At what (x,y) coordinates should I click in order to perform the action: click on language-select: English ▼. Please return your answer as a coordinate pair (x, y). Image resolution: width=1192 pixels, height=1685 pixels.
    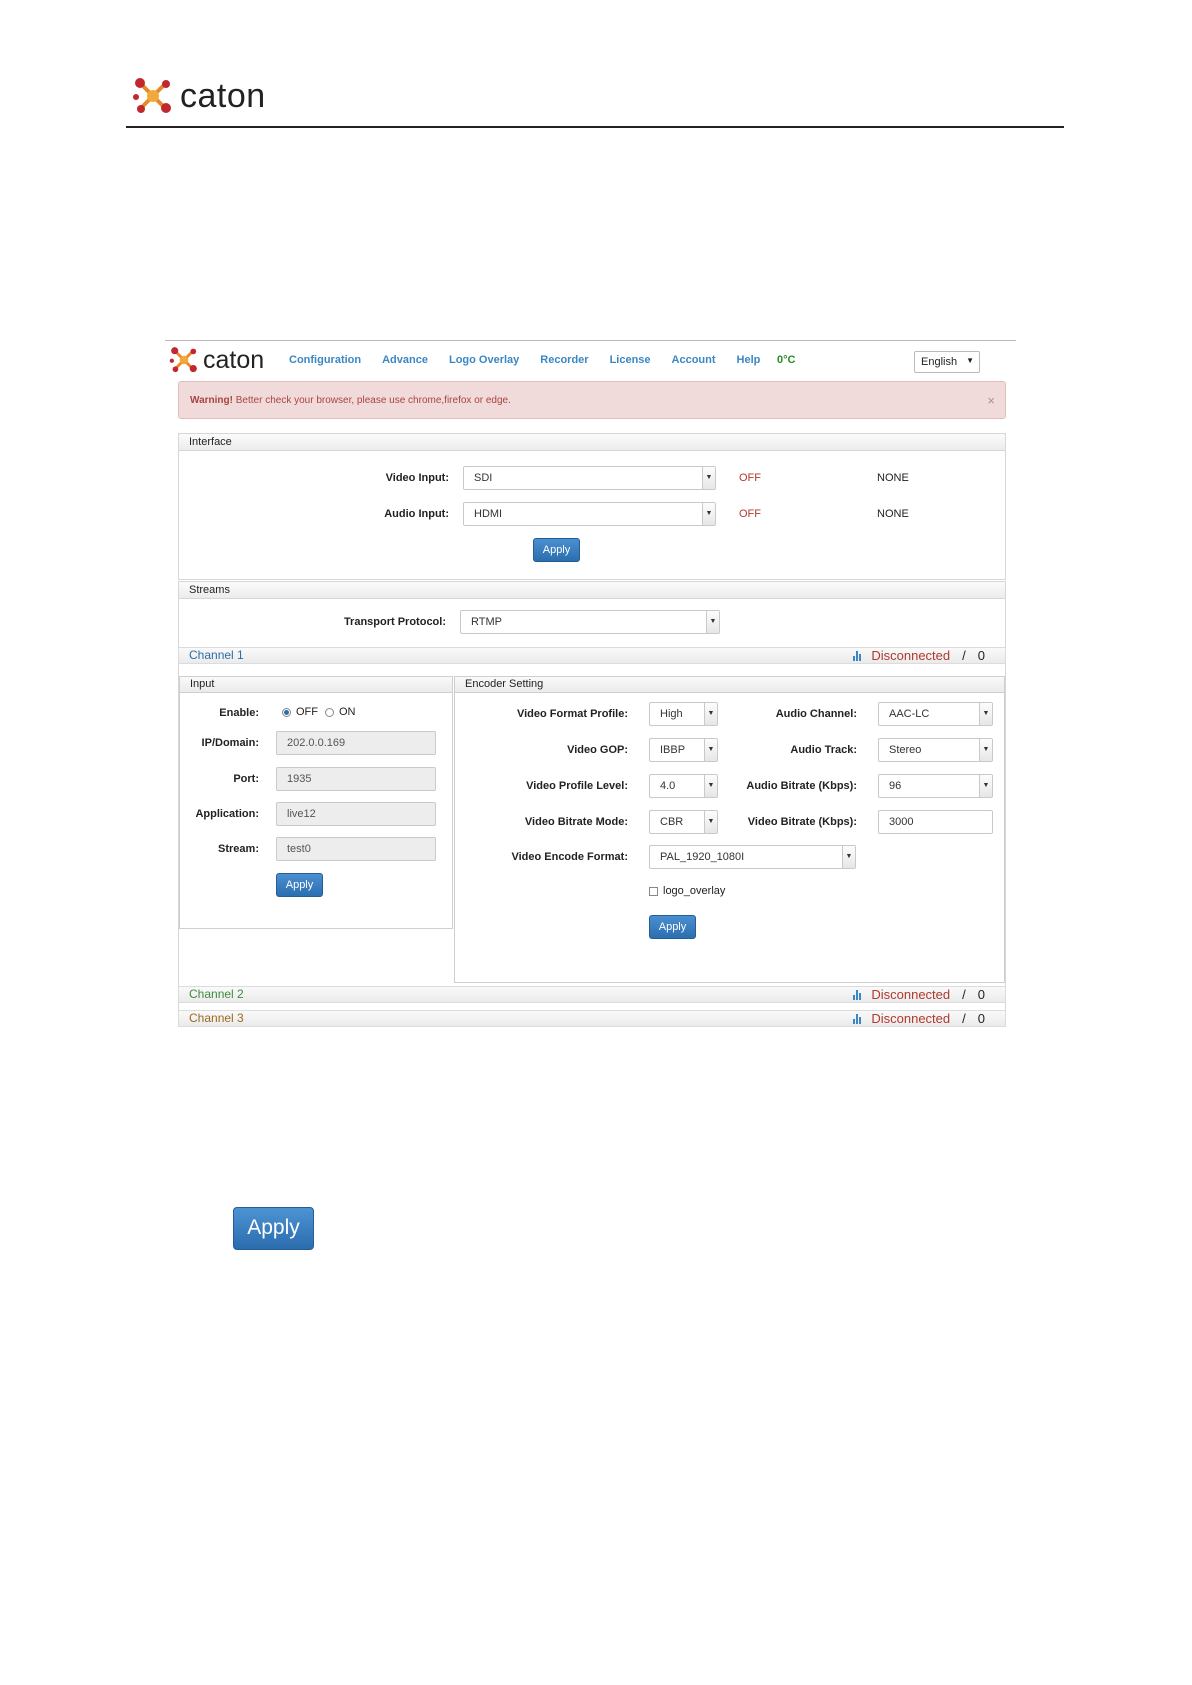
    Looking at the image, I should click on (947, 362).